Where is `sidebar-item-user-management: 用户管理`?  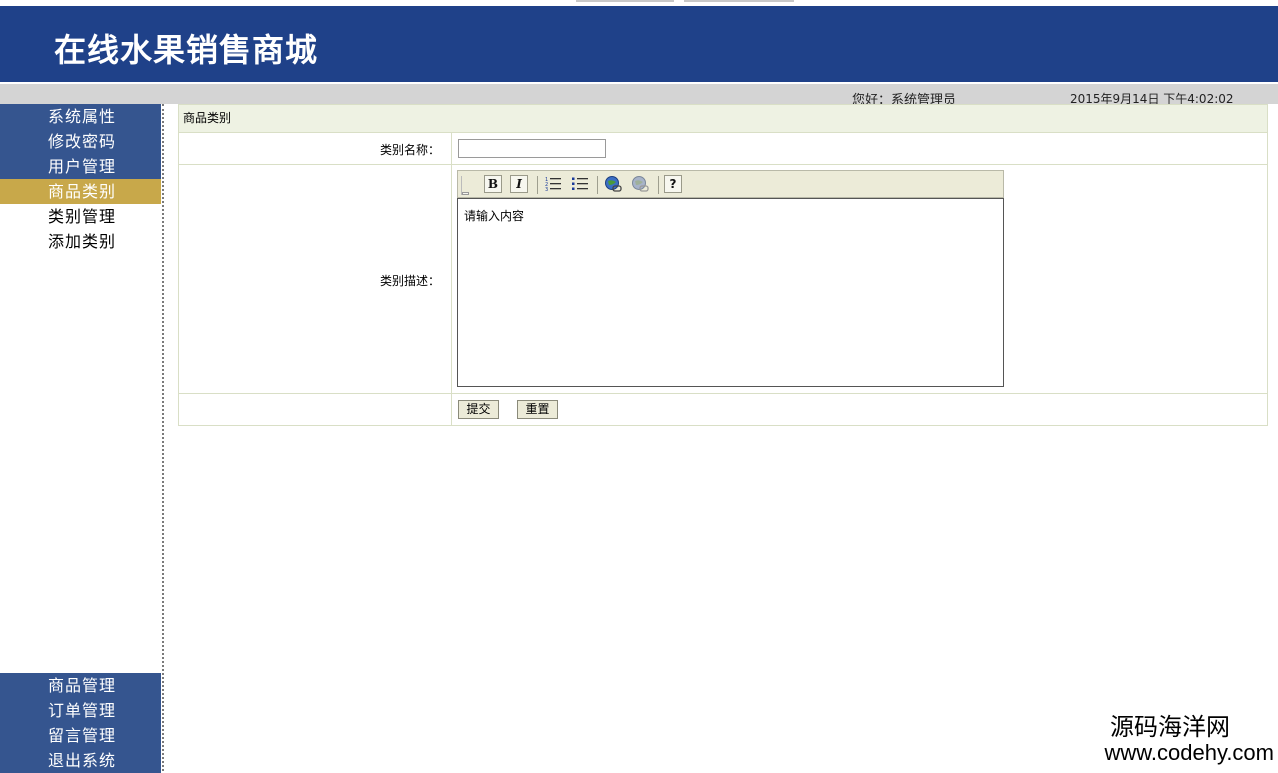 sidebar-item-user-management: 用户管理 is located at coordinates (80, 166).